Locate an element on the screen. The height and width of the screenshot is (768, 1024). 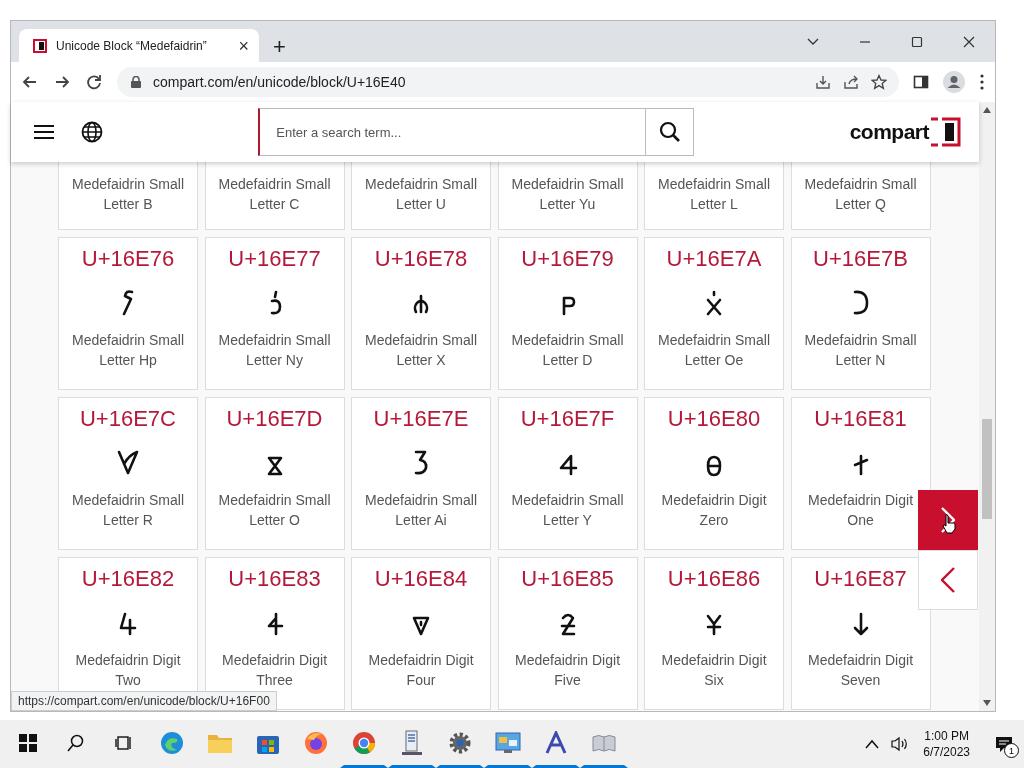
character-name: Medefaidrin Small Letter R is located at coordinates (128, 510).